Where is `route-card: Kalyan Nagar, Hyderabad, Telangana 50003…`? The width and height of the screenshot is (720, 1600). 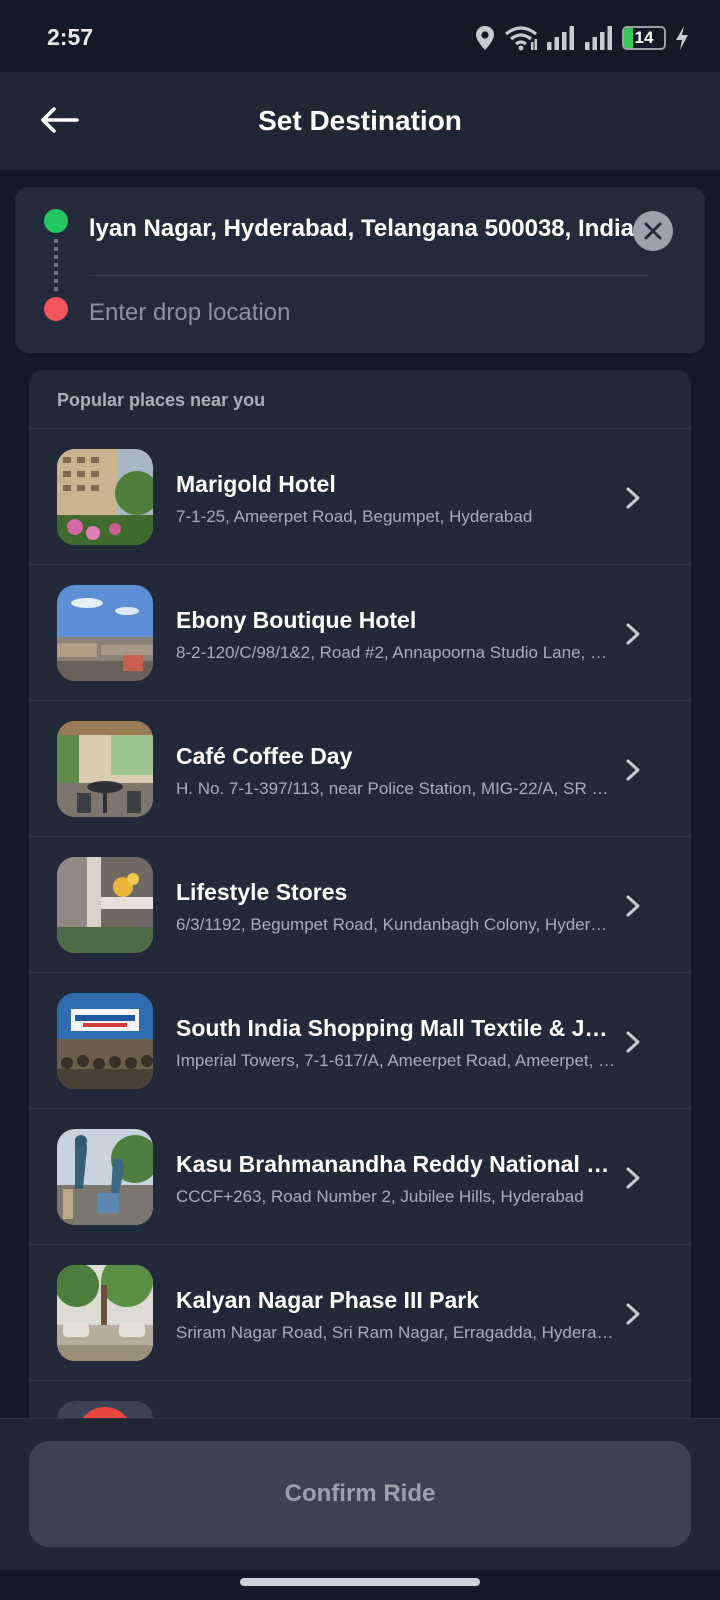 route-card: Kalyan Nagar, Hyderabad, Telangana 50003… is located at coordinates (360, 270).